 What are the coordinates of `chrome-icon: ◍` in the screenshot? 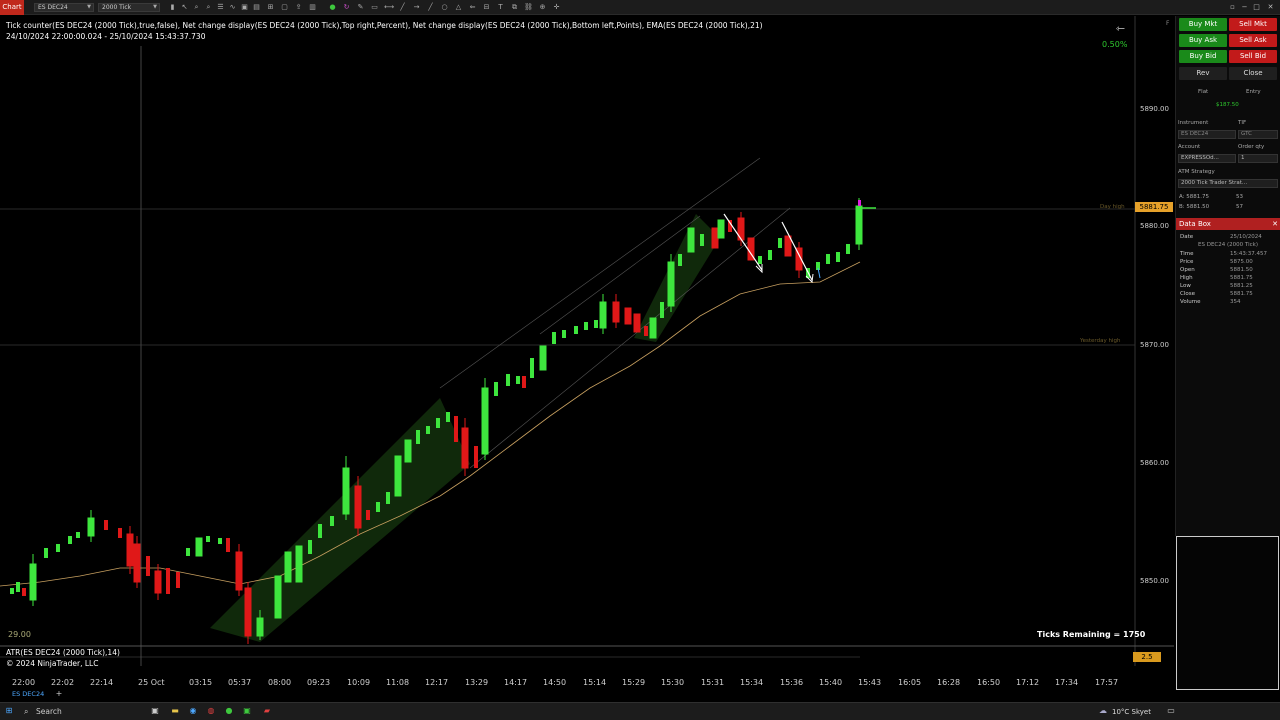 It's located at (211, 711).